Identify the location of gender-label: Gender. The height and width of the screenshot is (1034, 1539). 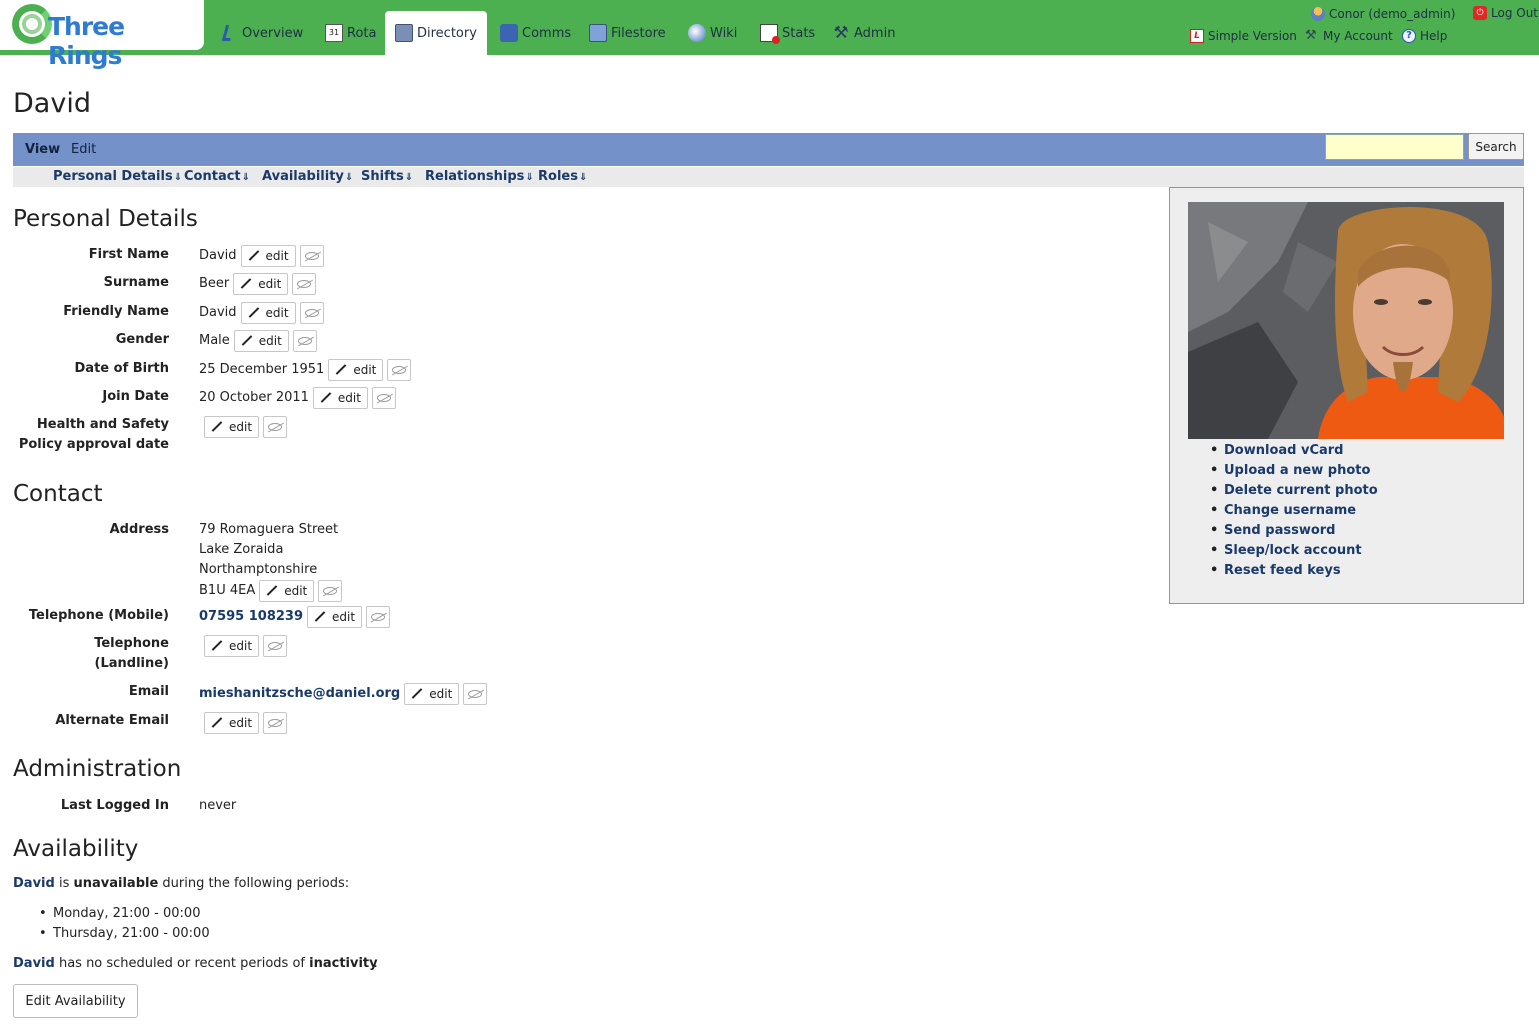
(142, 339).